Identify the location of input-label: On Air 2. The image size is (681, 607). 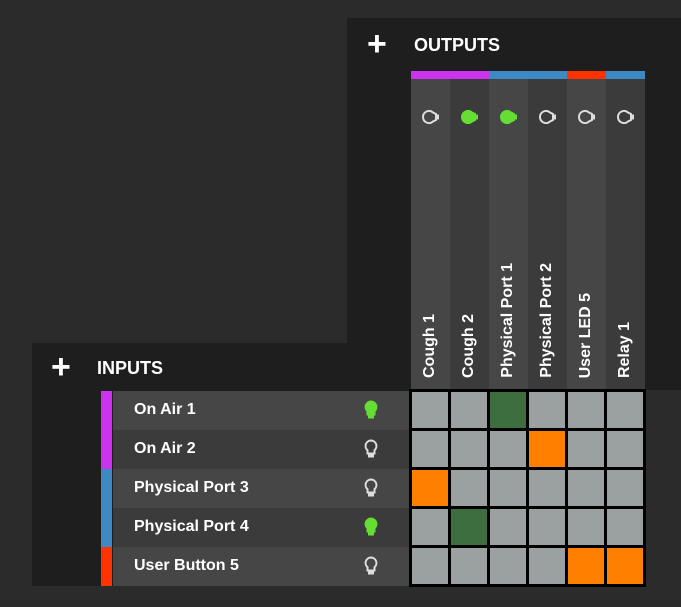
(165, 448).